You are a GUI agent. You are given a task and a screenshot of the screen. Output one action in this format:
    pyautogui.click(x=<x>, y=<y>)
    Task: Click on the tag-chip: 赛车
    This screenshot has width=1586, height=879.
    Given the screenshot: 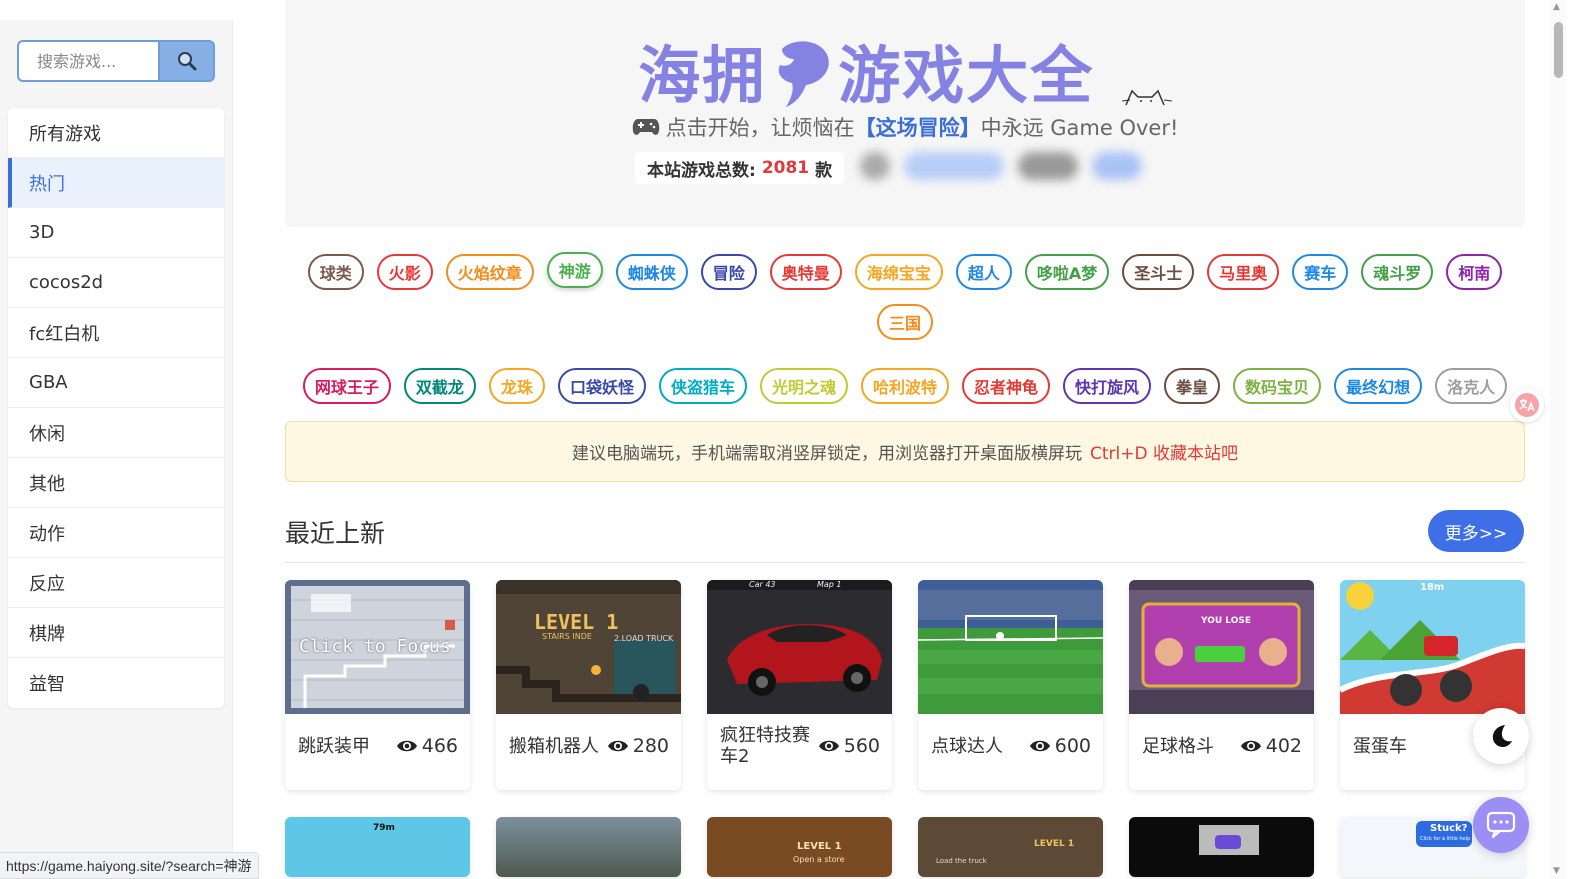 What is the action you would take?
    pyautogui.click(x=1320, y=272)
    